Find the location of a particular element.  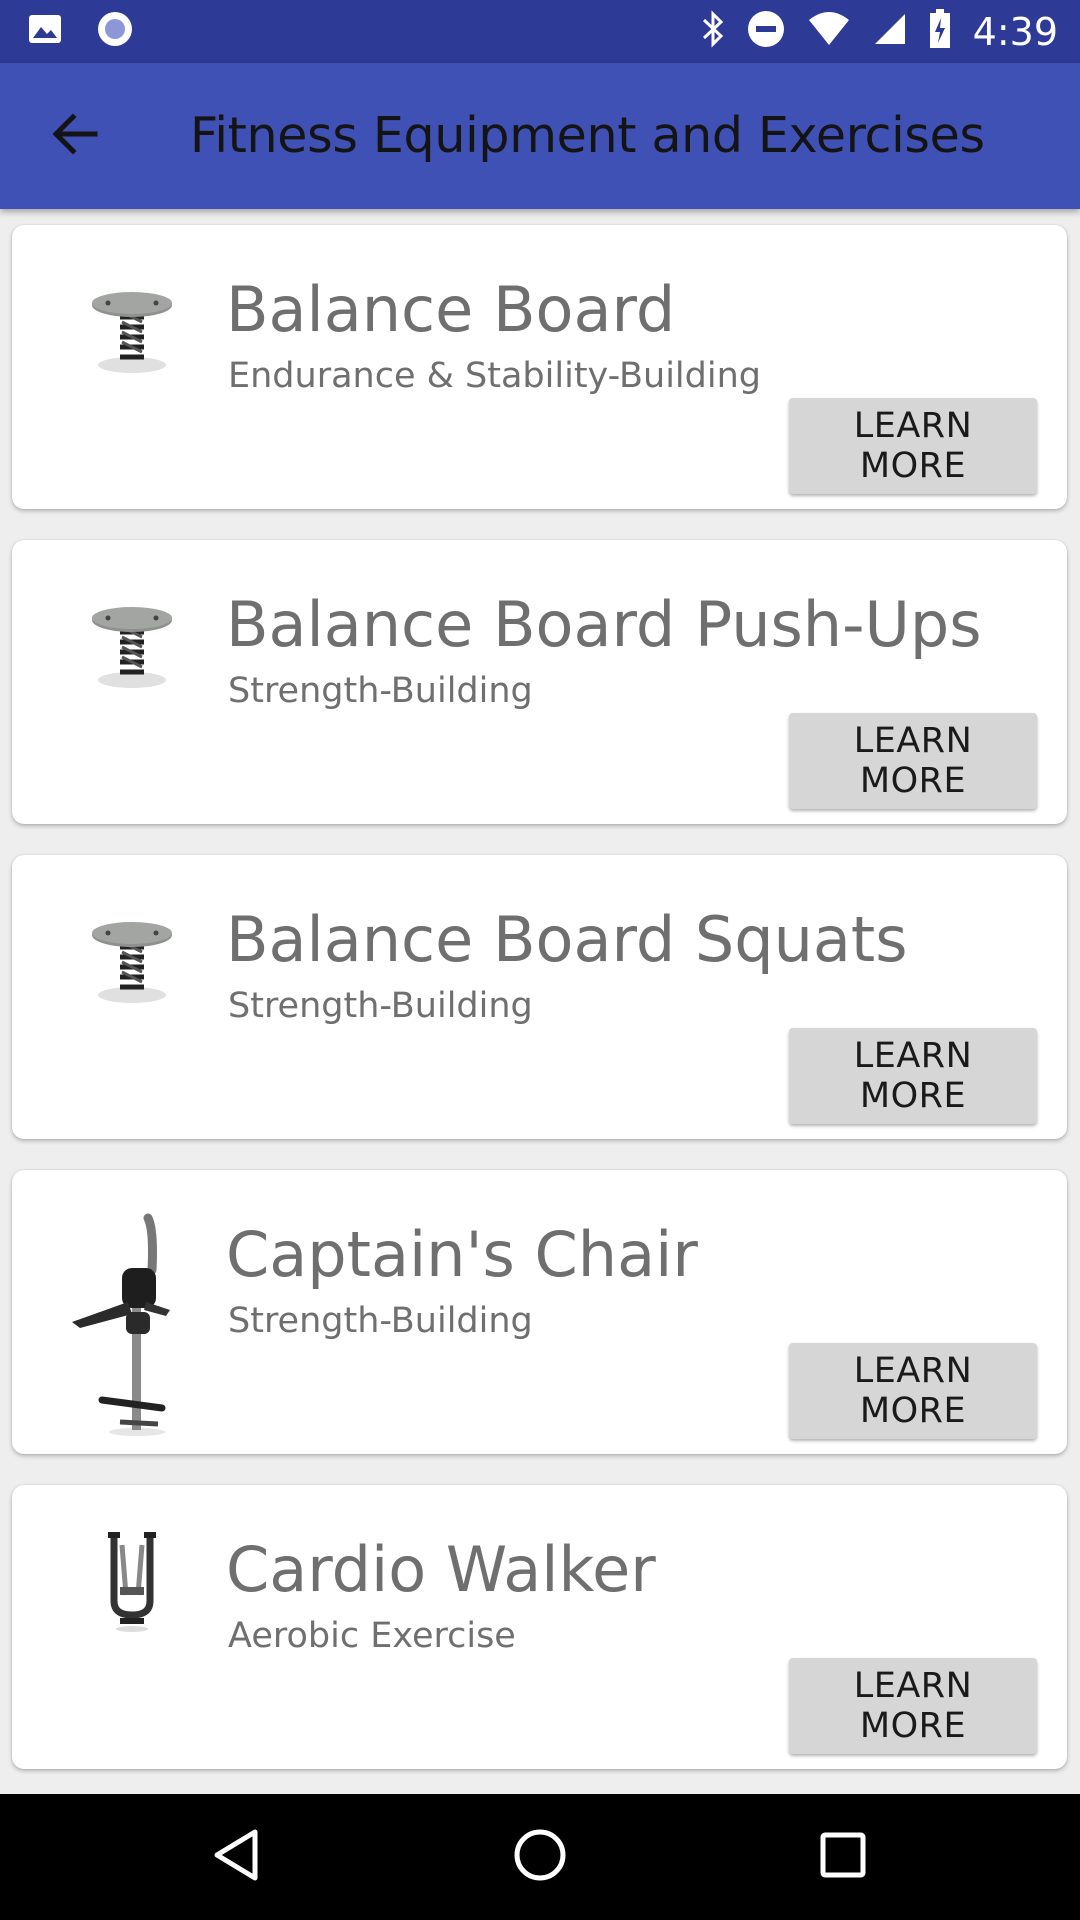

nav-home-button is located at coordinates (540, 1857).